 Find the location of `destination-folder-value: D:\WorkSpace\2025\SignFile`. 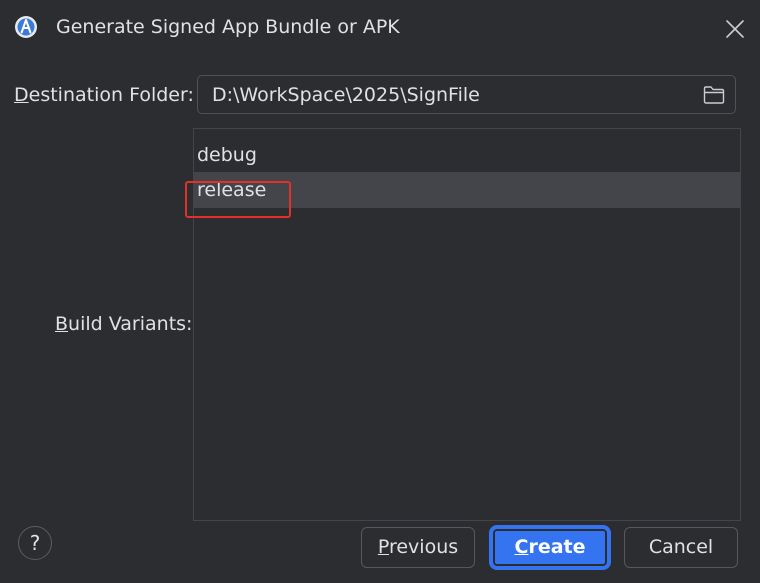

destination-folder-value: D:\WorkSpace\2025\SignFile is located at coordinates (346, 95).